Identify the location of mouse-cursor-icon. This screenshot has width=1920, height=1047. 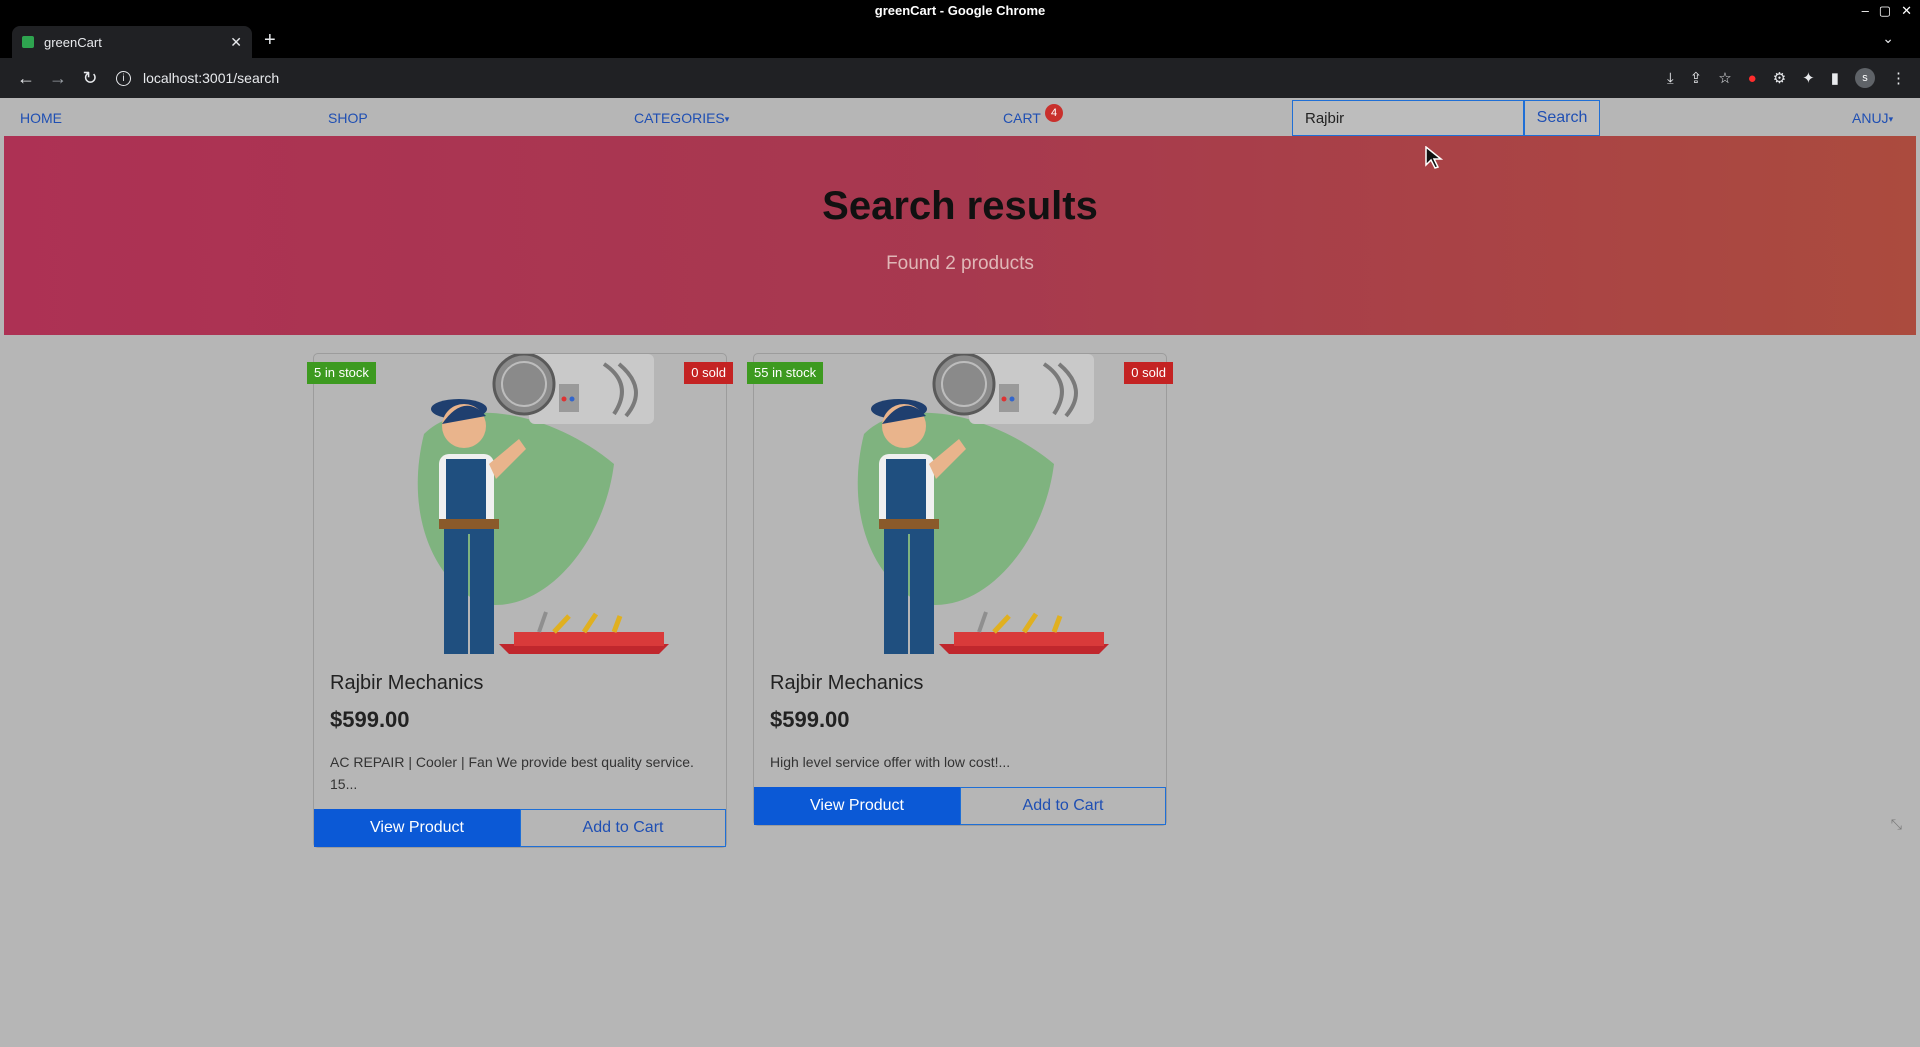
(1434, 157).